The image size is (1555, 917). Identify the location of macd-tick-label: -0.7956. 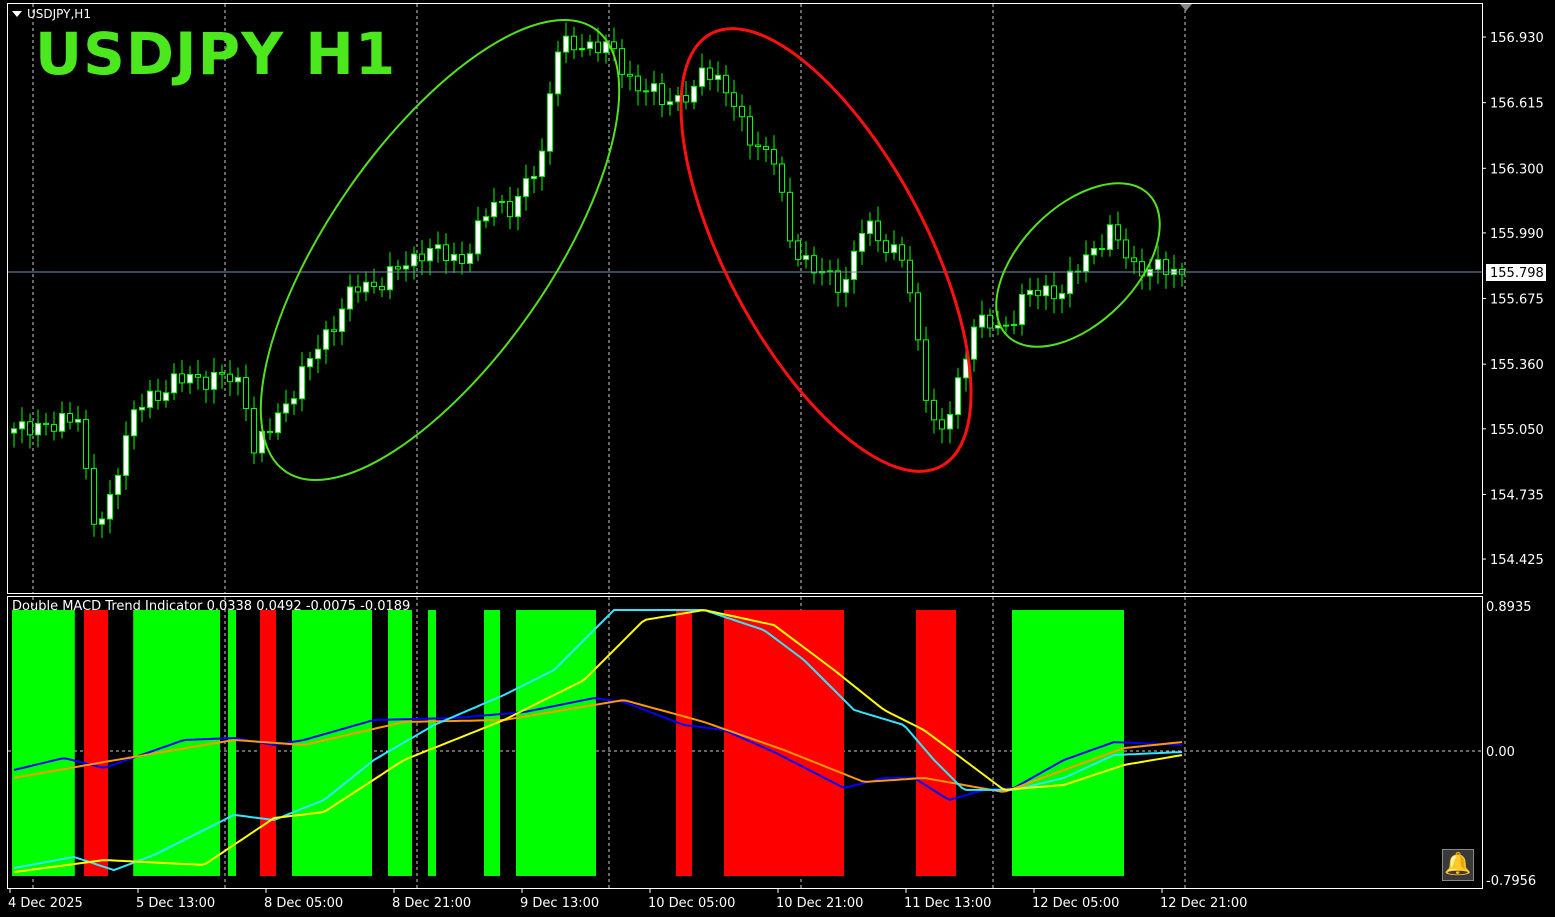
(1511, 881).